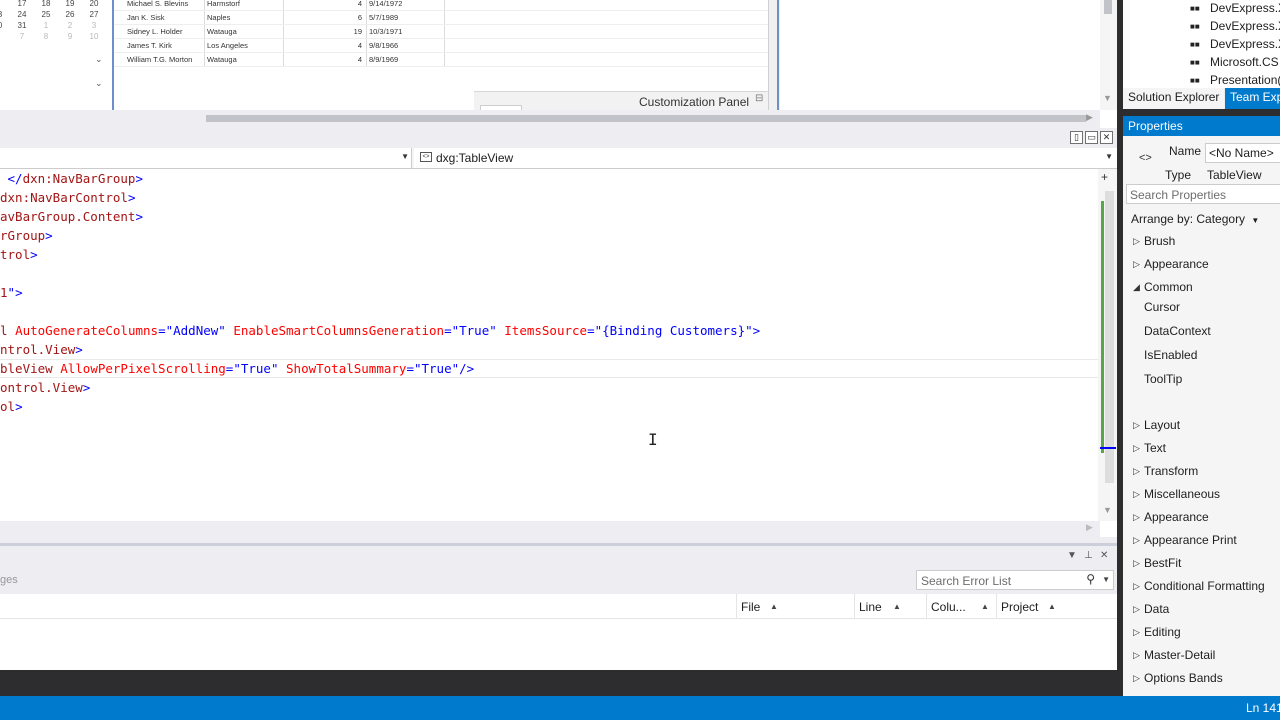  I want to click on error-list-search-input: Search Error List ⚲ ▼, so click(1015, 580).